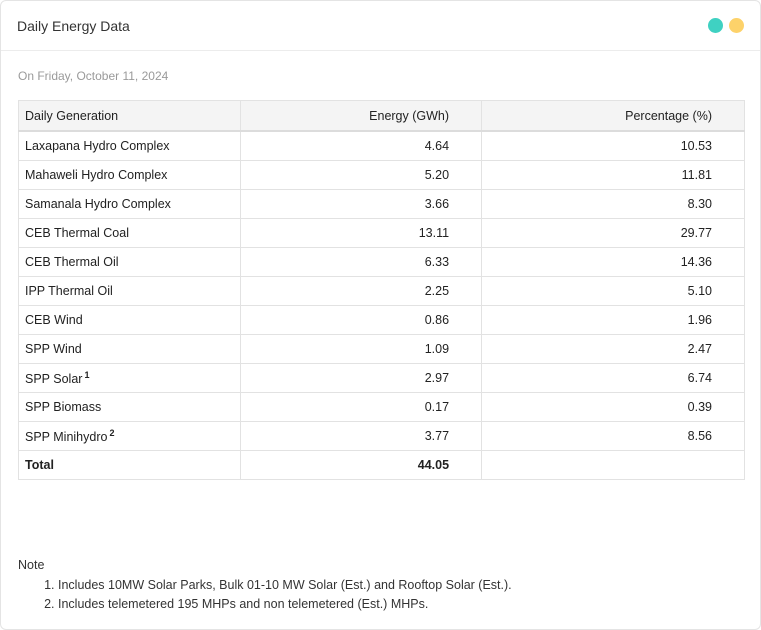  I want to click on card-title: Daily Energy Data, so click(73, 25).